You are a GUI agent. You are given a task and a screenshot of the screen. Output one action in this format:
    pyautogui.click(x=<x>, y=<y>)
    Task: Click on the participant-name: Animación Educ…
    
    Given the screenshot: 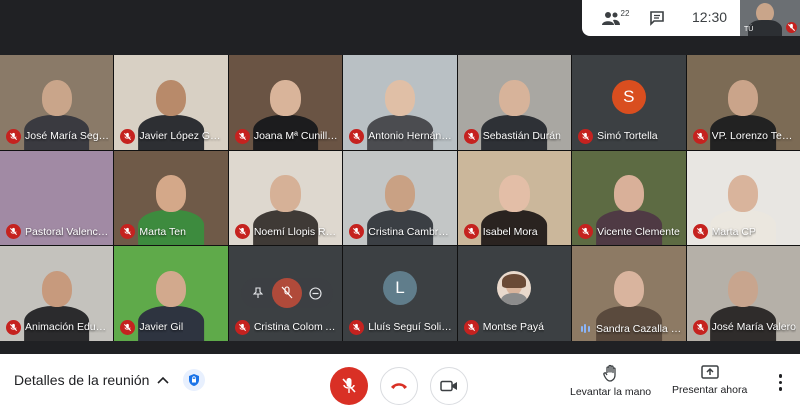 What is the action you would take?
    pyautogui.click(x=67, y=327)
    